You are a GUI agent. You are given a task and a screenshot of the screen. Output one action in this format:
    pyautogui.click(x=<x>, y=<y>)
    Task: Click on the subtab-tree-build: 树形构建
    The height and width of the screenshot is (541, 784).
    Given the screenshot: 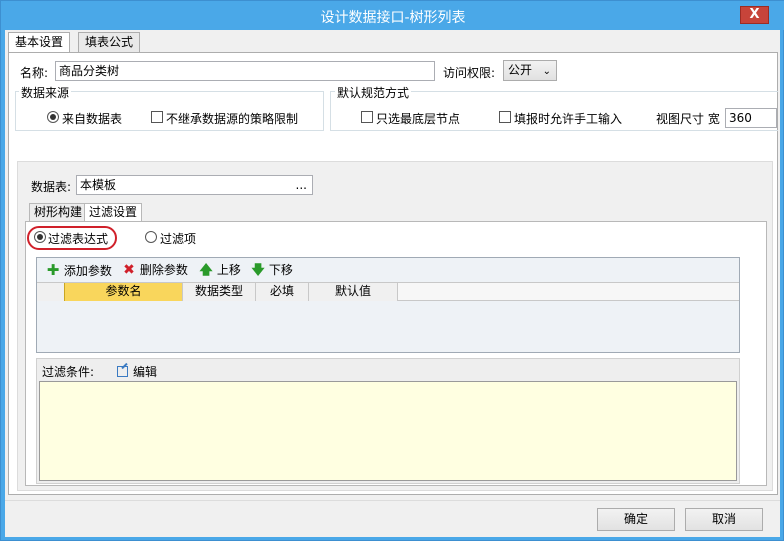 What is the action you would take?
    pyautogui.click(x=58, y=212)
    